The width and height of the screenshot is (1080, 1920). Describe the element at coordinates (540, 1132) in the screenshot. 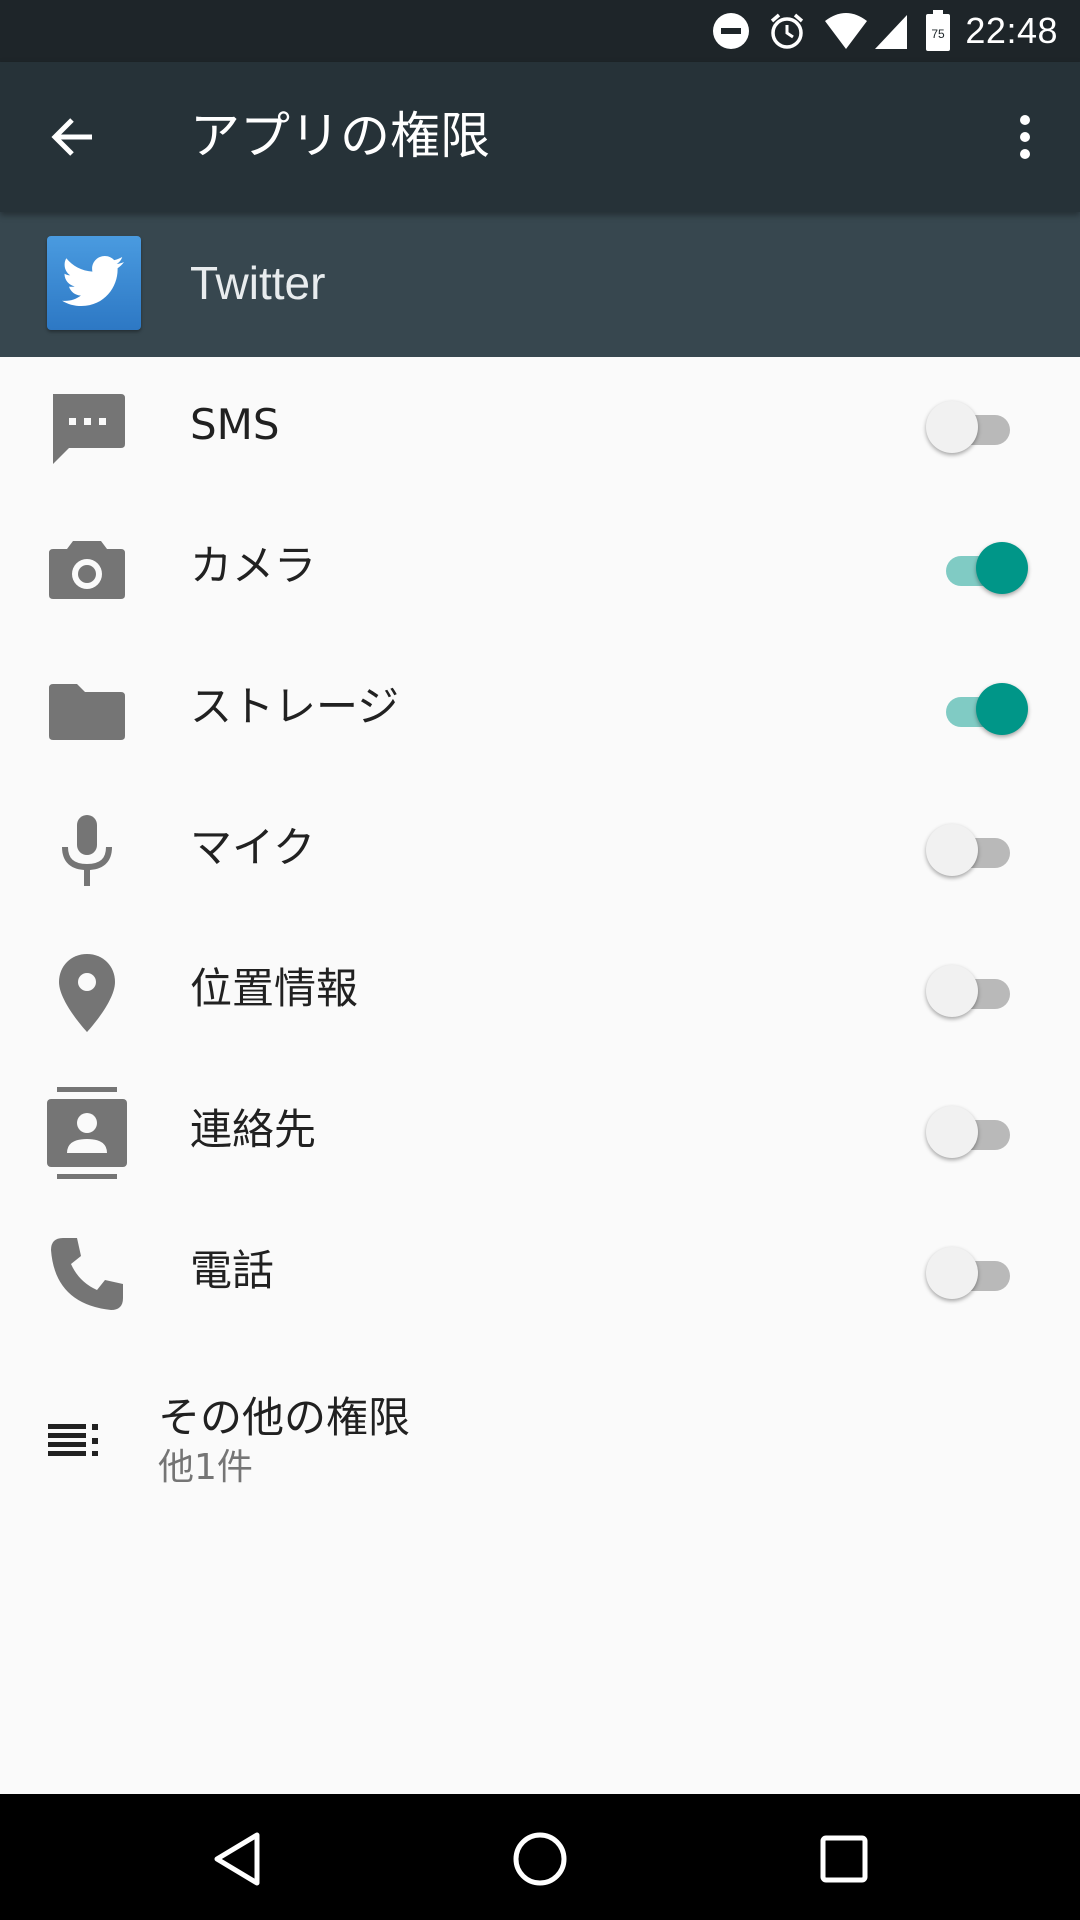

I see `permission-row-contacts: 連絡先` at that location.